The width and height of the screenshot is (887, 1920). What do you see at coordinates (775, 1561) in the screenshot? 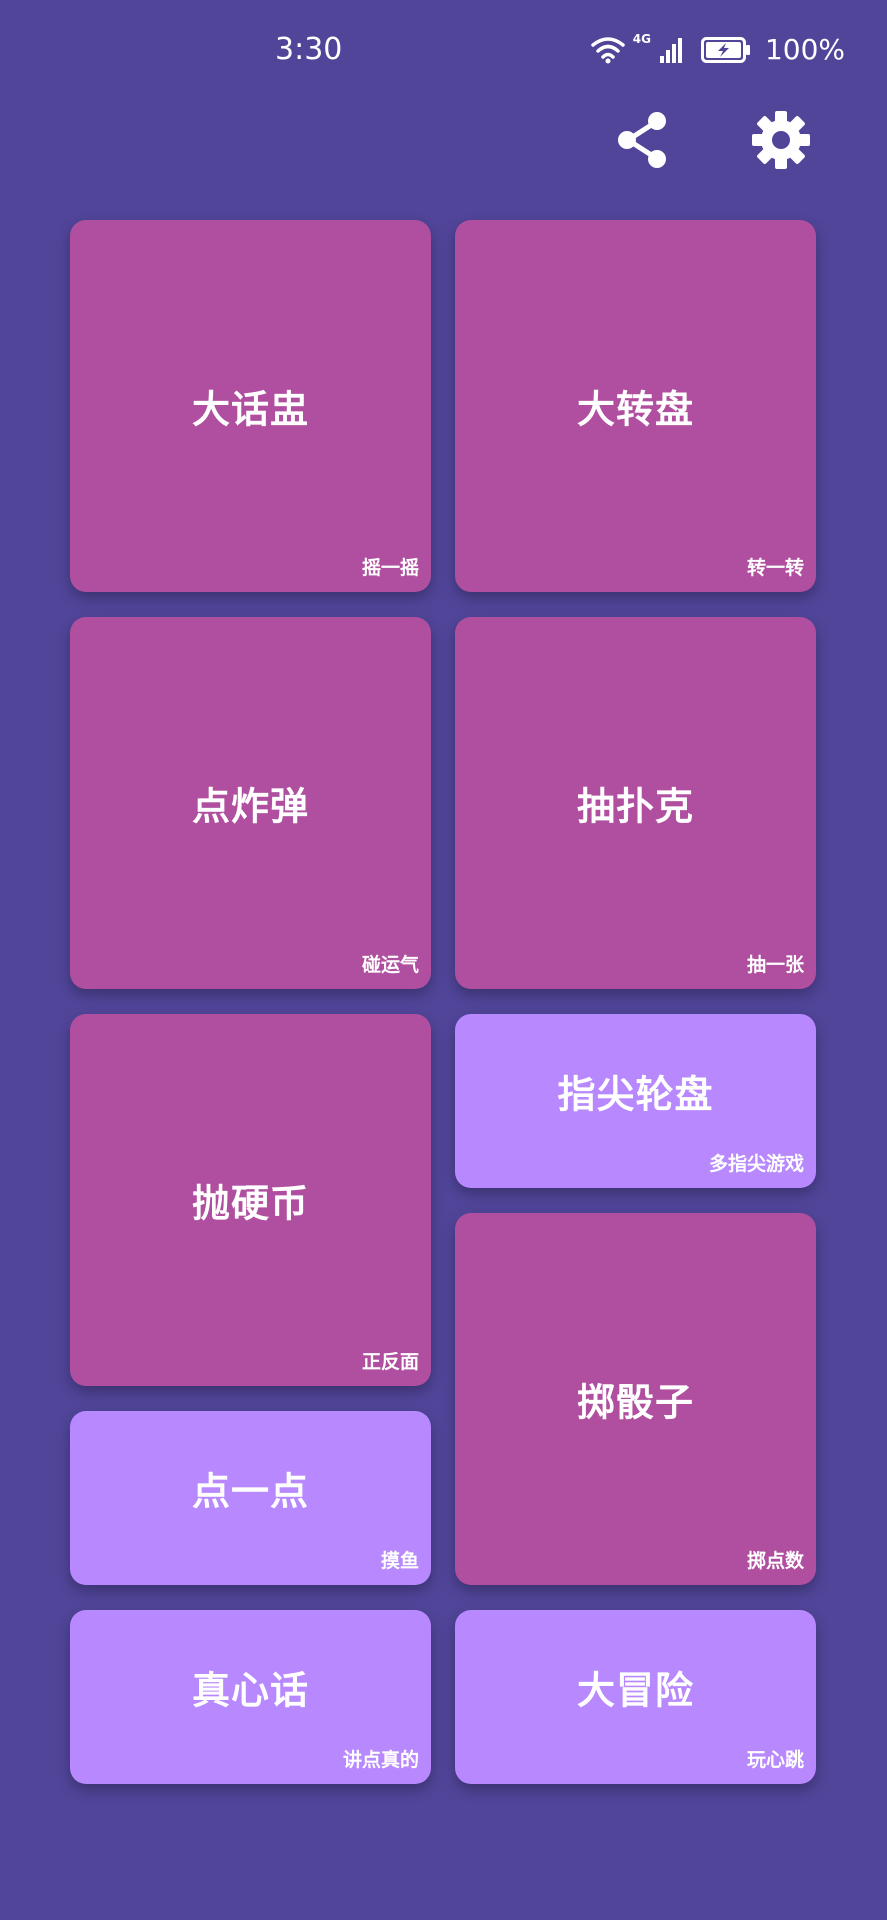
I see `card-subtitle: 掷点数` at bounding box center [775, 1561].